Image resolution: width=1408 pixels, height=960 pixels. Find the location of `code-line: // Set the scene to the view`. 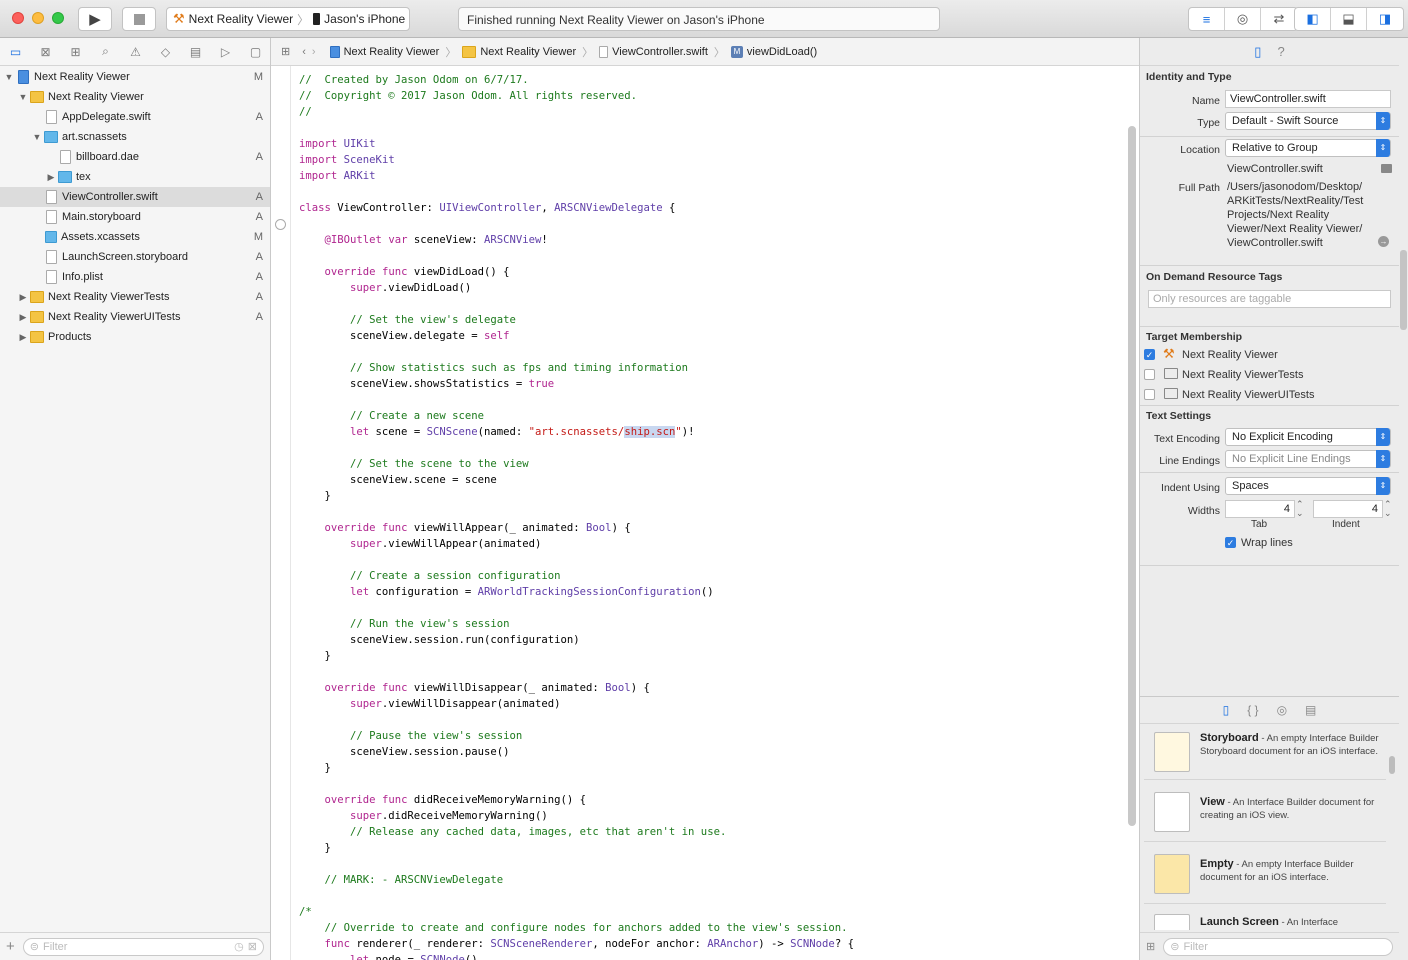

code-line: // Set the scene to the view is located at coordinates (576, 464).